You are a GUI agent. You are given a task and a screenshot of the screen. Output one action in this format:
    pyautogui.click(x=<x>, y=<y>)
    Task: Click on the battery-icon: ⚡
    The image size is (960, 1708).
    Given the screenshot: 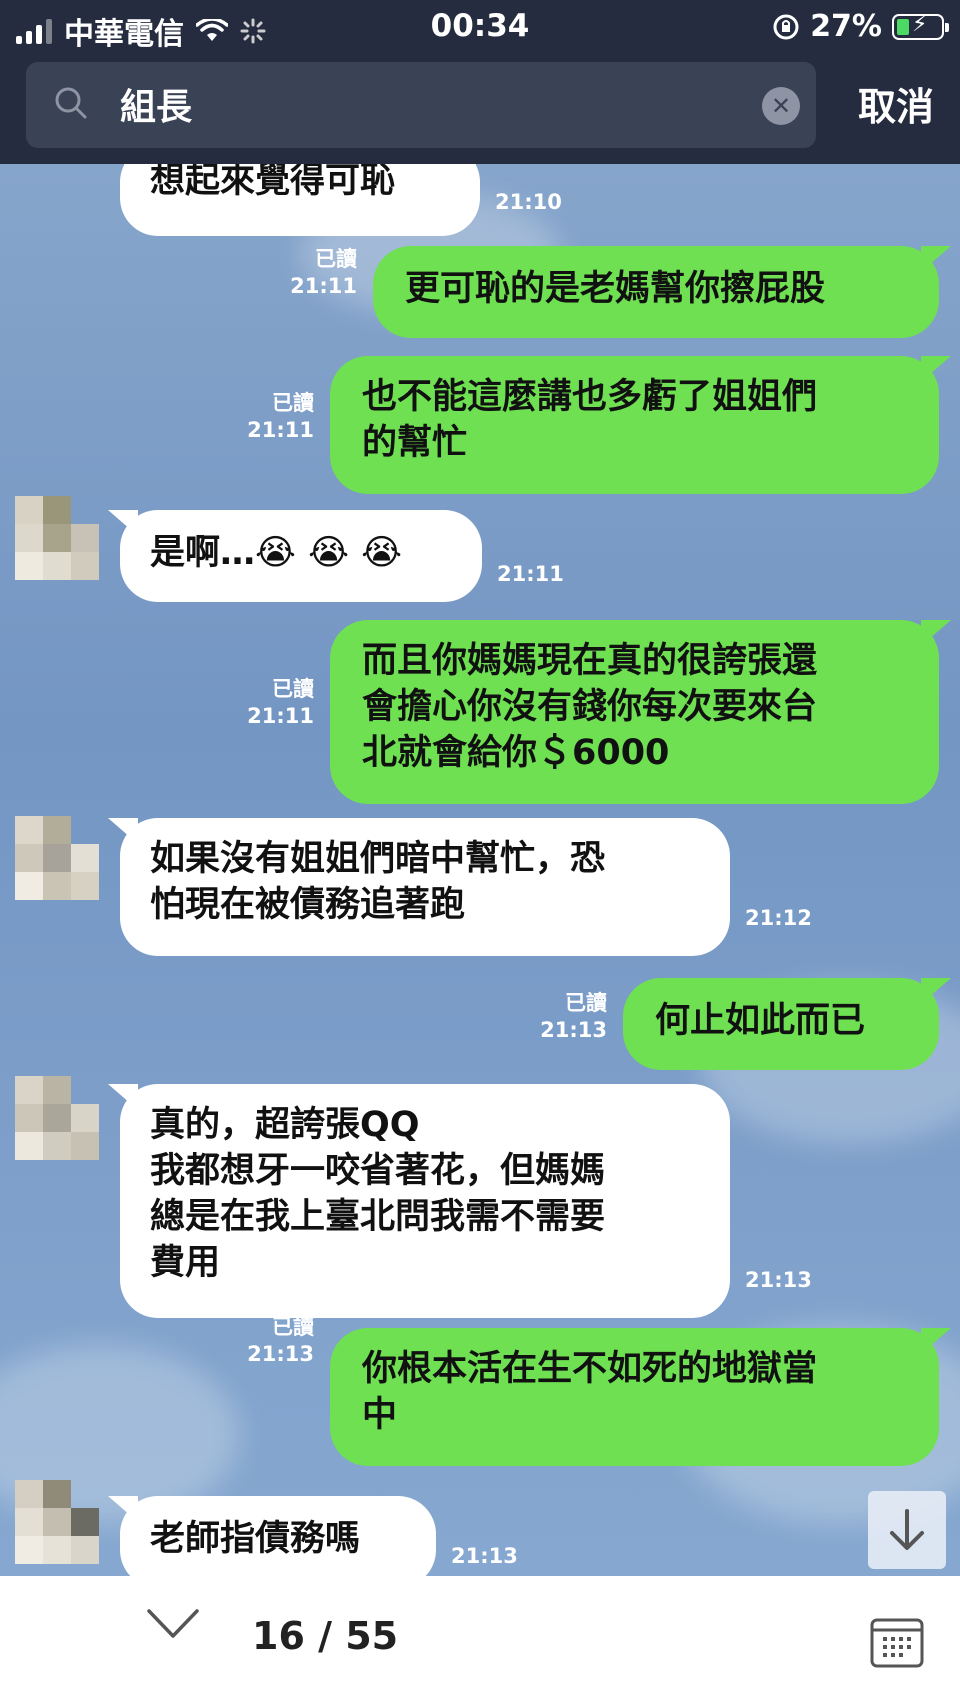 What is the action you would take?
    pyautogui.click(x=920, y=25)
    